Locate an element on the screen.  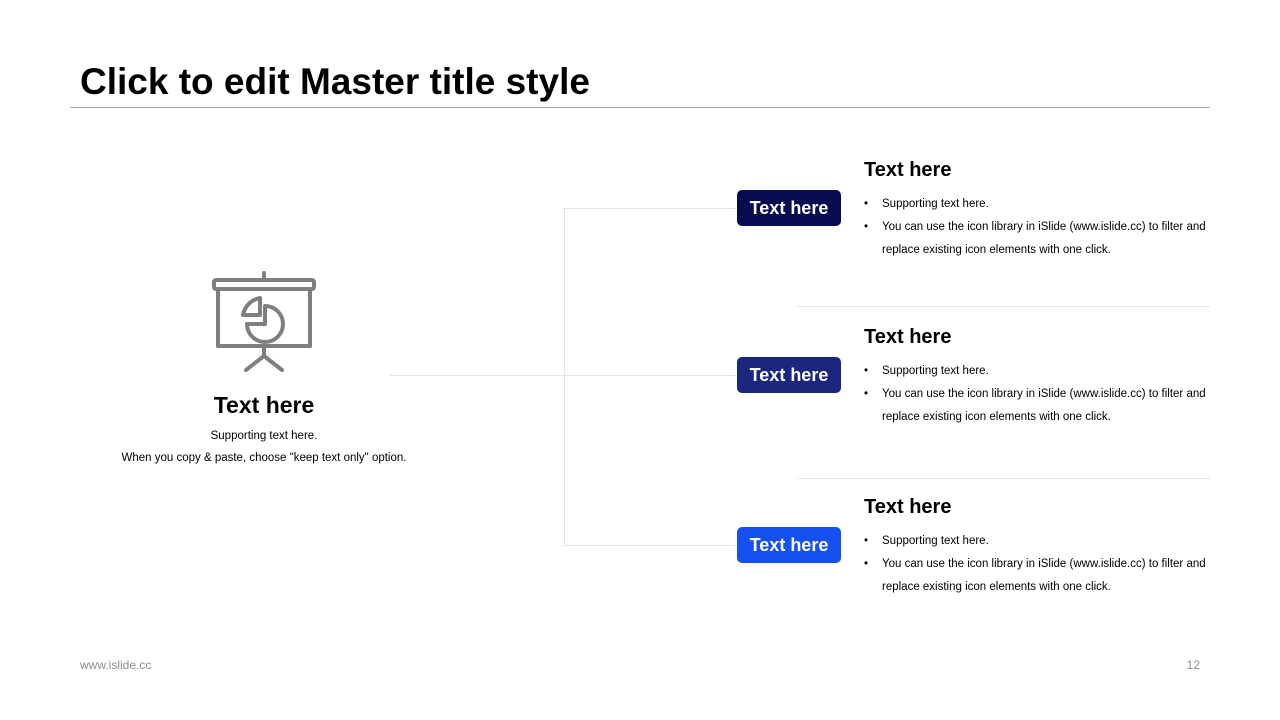
title-underline is located at coordinates (640, 107).